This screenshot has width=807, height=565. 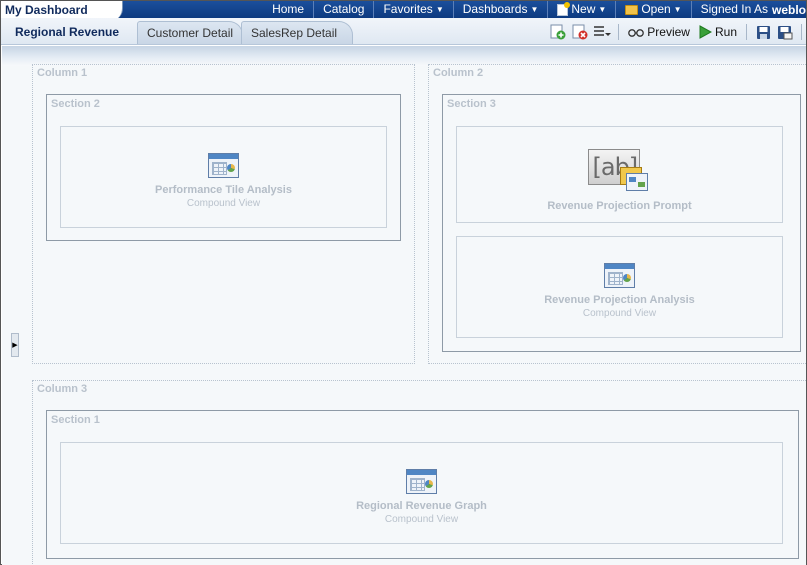 What do you see at coordinates (731, 9) in the screenshot?
I see `signed-in-label: Signed In As` at bounding box center [731, 9].